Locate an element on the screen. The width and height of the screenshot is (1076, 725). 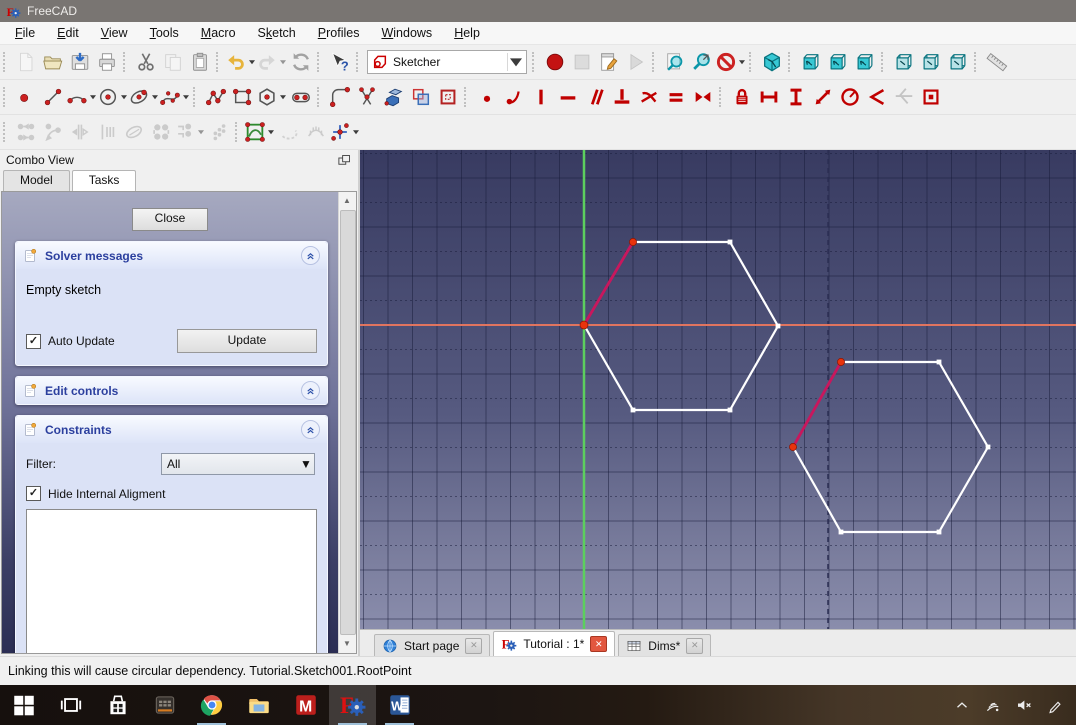
update-button: Update is located at coordinates (247, 341).